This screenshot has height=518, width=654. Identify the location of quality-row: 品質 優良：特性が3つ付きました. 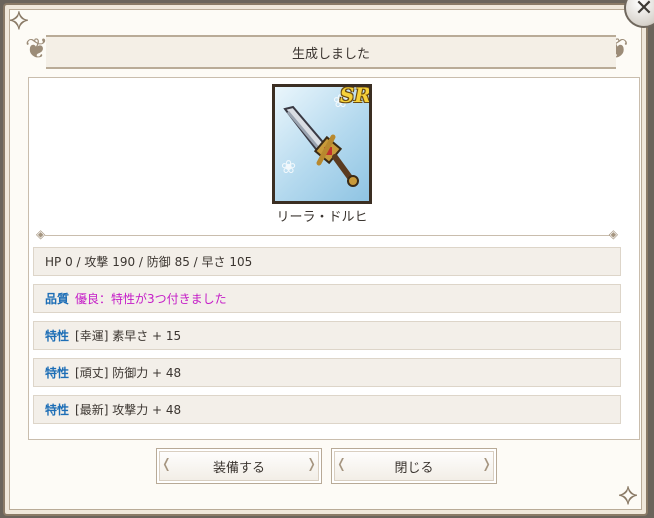
(327, 298).